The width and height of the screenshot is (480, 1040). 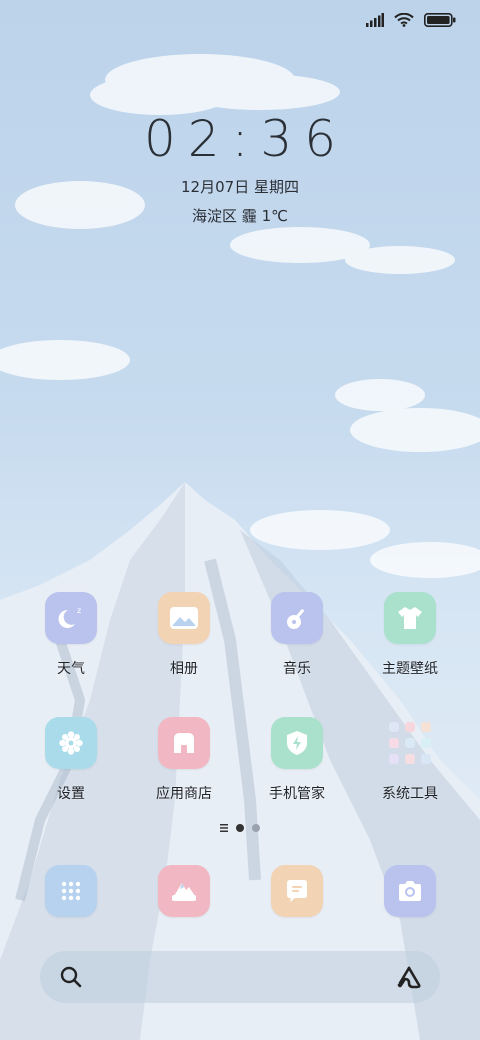 What do you see at coordinates (184, 743) in the screenshot?
I see `store-icon` at bounding box center [184, 743].